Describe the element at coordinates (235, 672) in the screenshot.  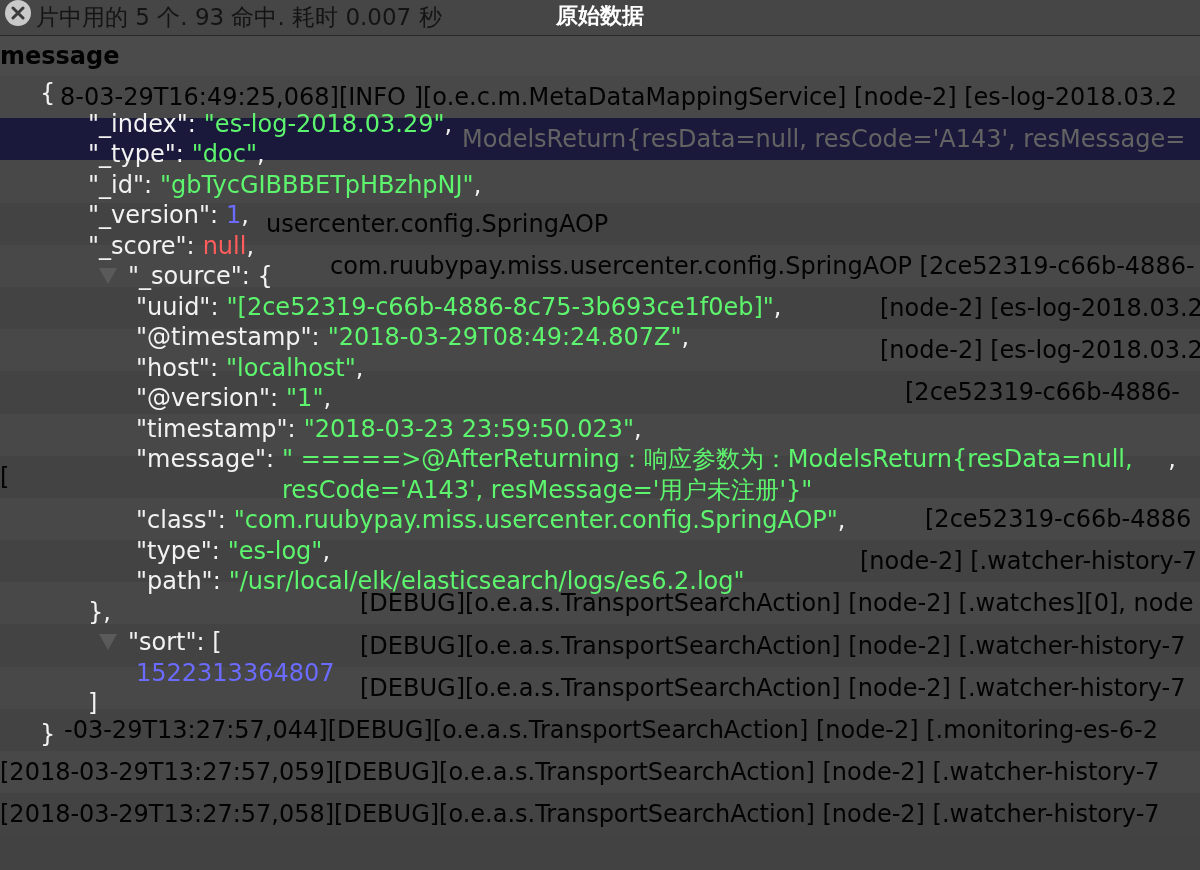
I see `json-value: 1522313364807` at that location.